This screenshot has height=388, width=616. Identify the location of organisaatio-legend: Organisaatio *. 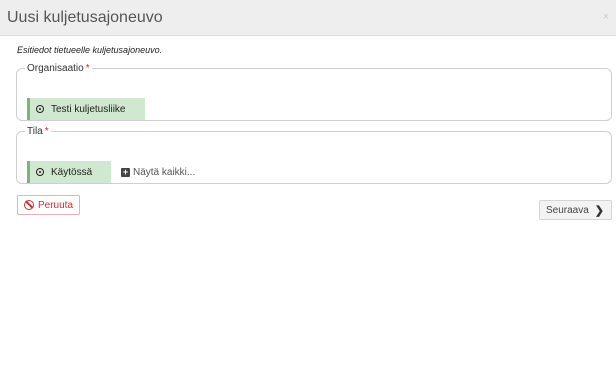
(58, 68).